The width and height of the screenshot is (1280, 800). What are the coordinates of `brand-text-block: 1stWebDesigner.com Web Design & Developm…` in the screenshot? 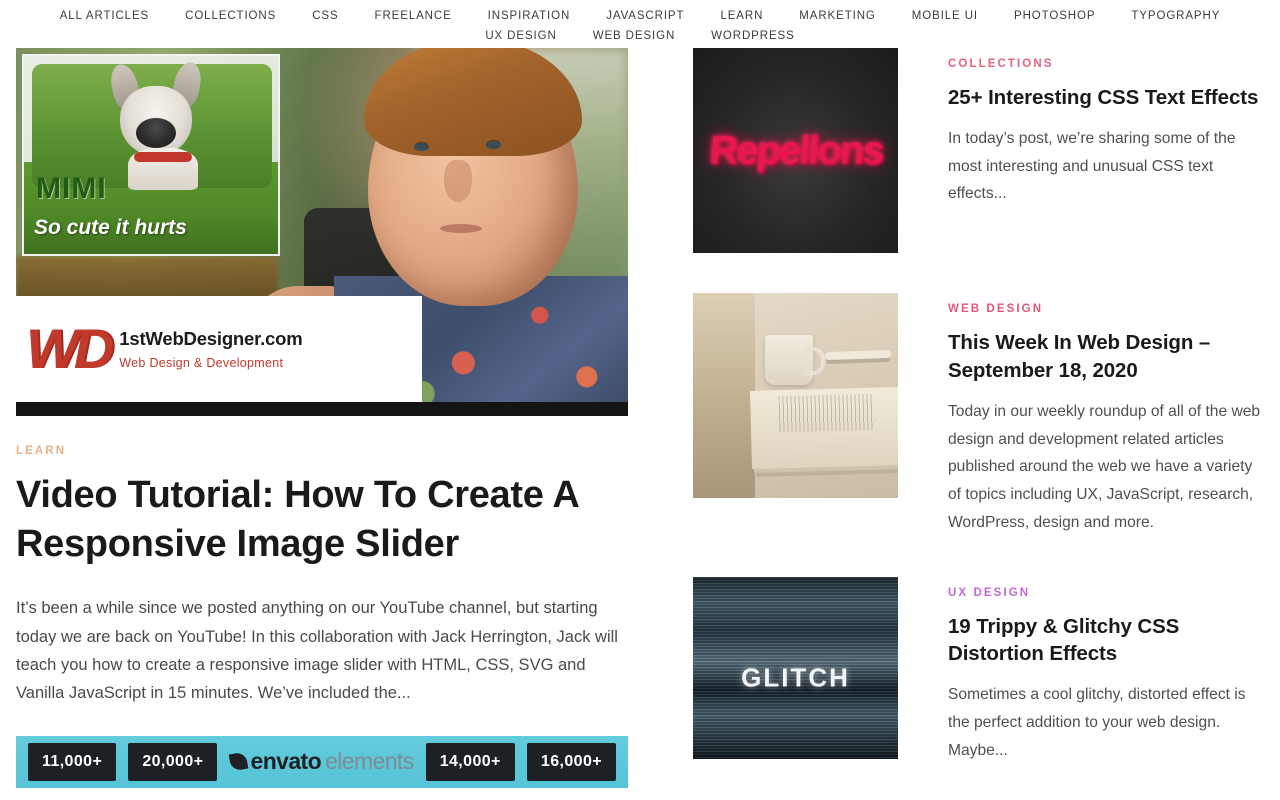 It's located at (210, 349).